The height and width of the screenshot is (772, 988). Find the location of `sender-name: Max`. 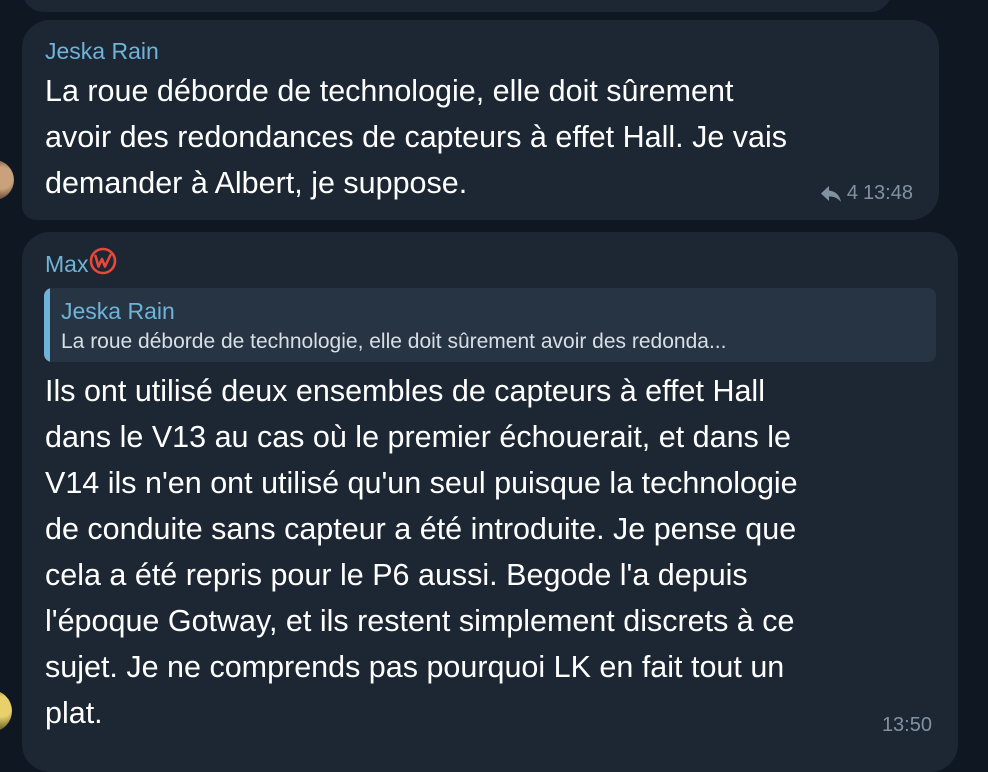

sender-name: Max is located at coordinates (81, 265).